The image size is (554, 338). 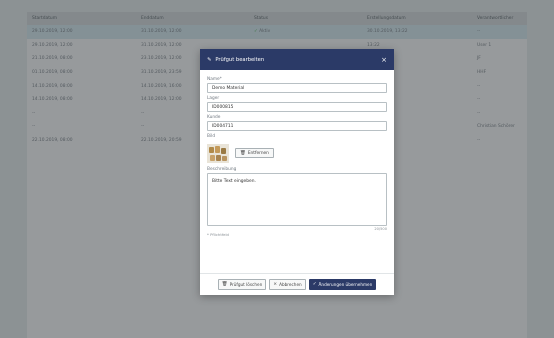 What do you see at coordinates (240, 59) in the screenshot?
I see `dialog-title: Prüfgut bearbeiten` at bounding box center [240, 59].